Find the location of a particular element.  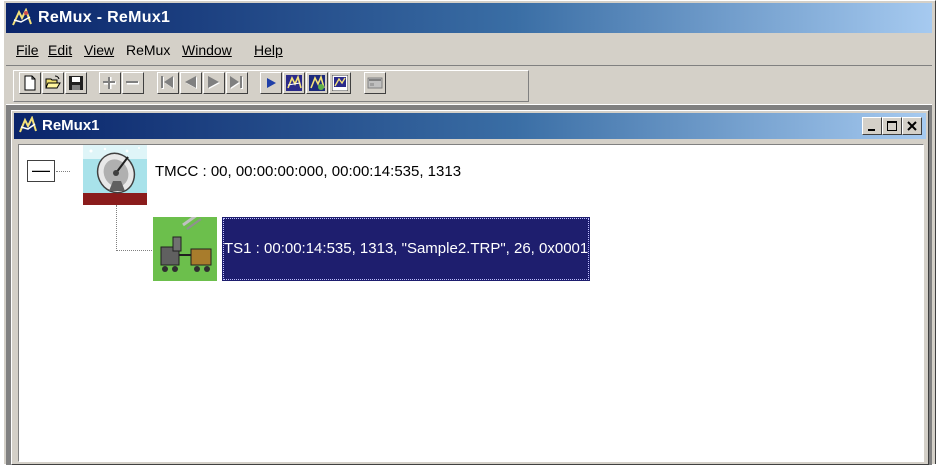

remove-button is located at coordinates (133, 83).